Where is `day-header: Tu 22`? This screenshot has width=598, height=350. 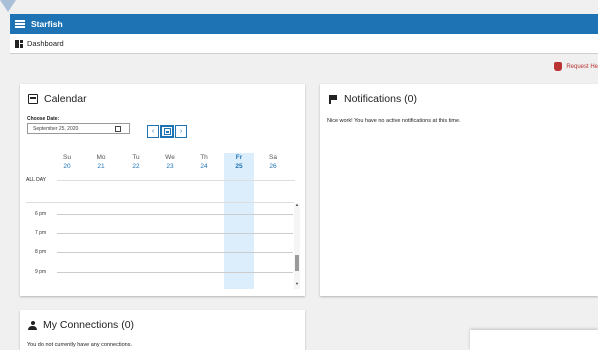
day-header: Tu 22 is located at coordinates (136, 162).